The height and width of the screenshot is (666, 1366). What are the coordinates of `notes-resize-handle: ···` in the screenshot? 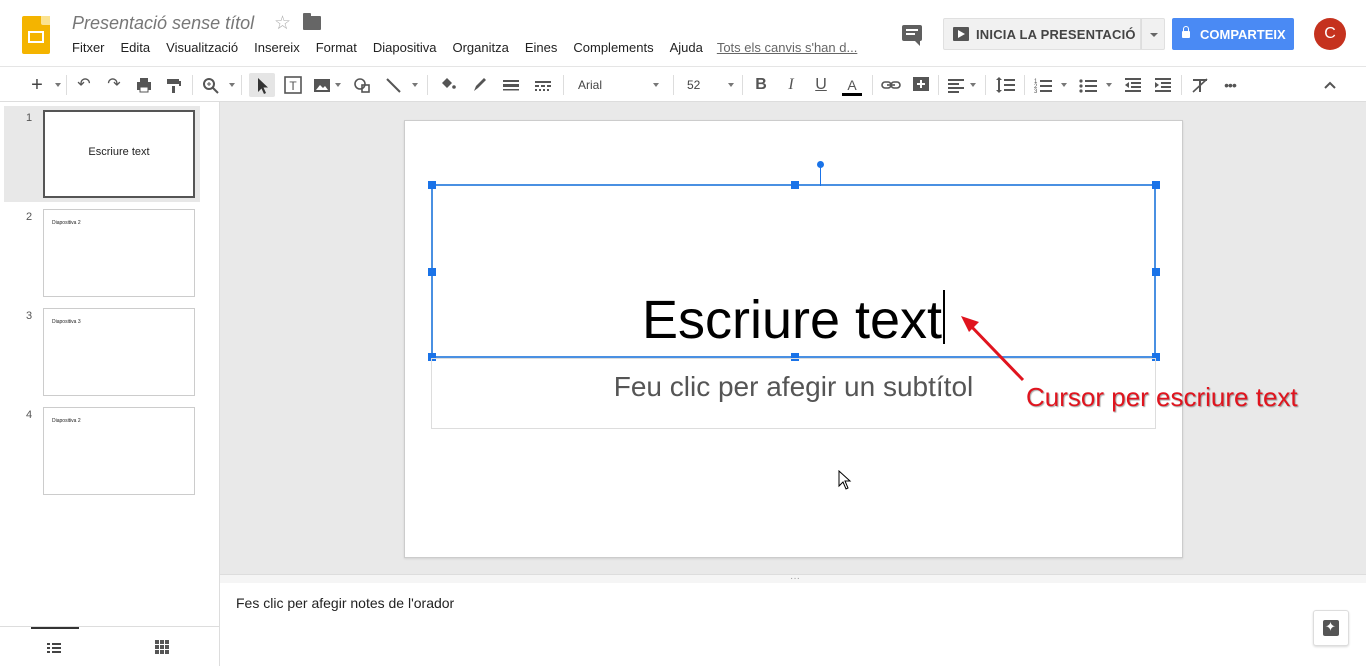 It's located at (793, 578).